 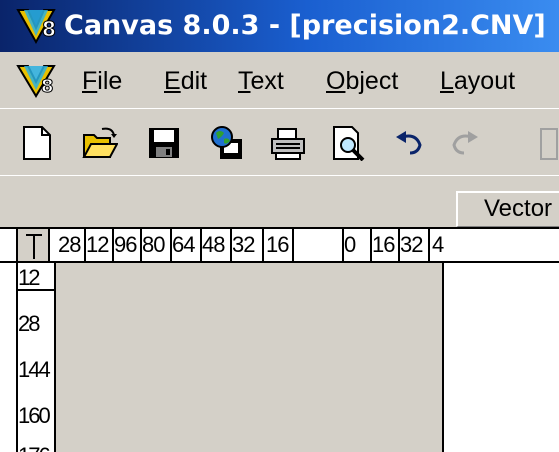 What do you see at coordinates (447, 81) in the screenshot?
I see `menu-layout-mnemonic: L` at bounding box center [447, 81].